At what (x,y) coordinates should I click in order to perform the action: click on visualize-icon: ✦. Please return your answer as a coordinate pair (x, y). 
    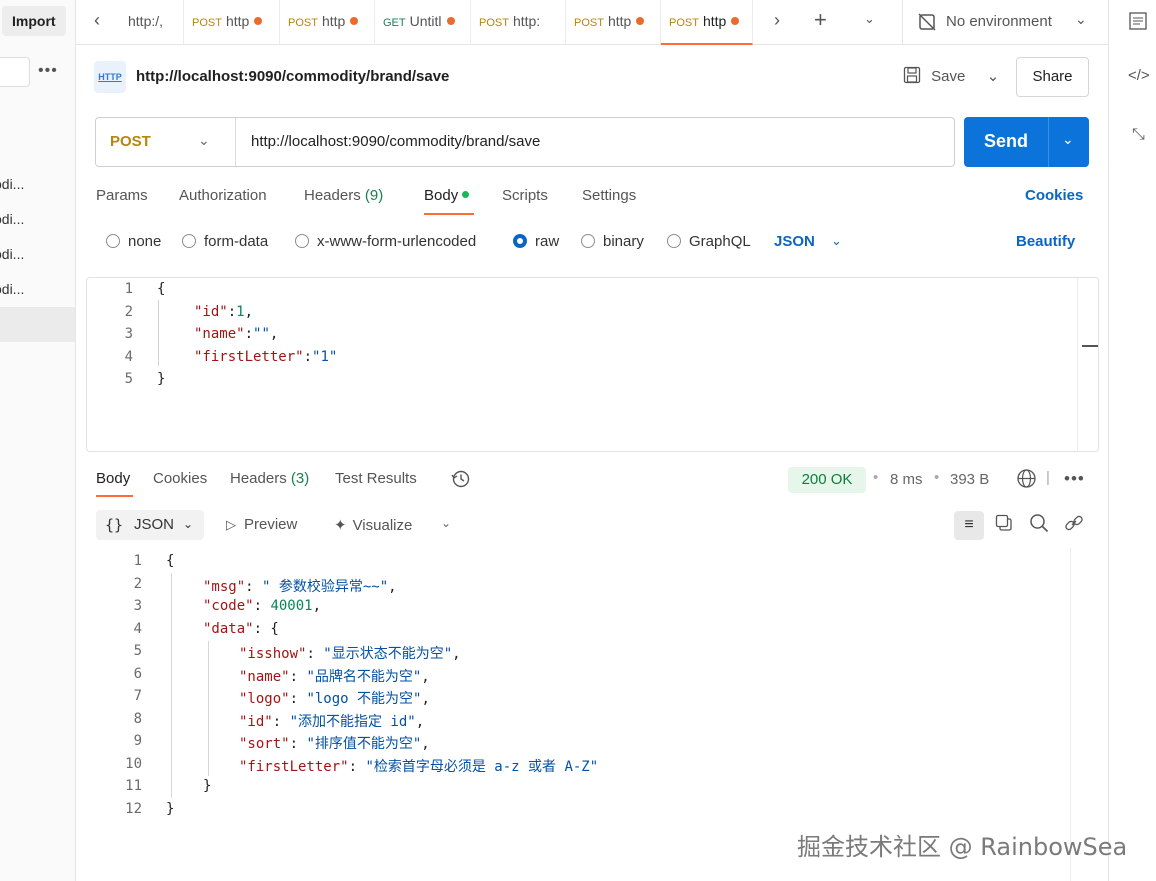
    Looking at the image, I should click on (340, 525).